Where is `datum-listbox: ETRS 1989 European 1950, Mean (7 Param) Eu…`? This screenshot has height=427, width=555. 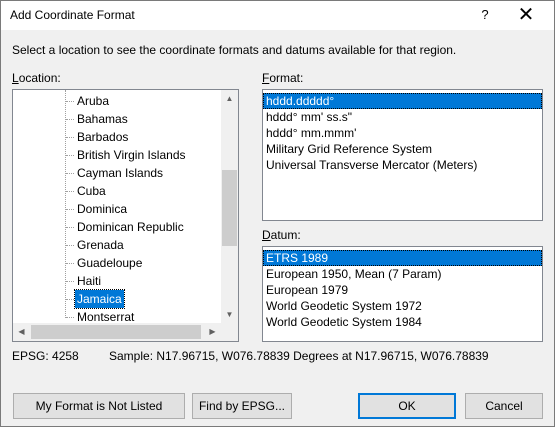 datum-listbox: ETRS 1989 European 1950, Mean (7 Param) Eu… is located at coordinates (402, 294).